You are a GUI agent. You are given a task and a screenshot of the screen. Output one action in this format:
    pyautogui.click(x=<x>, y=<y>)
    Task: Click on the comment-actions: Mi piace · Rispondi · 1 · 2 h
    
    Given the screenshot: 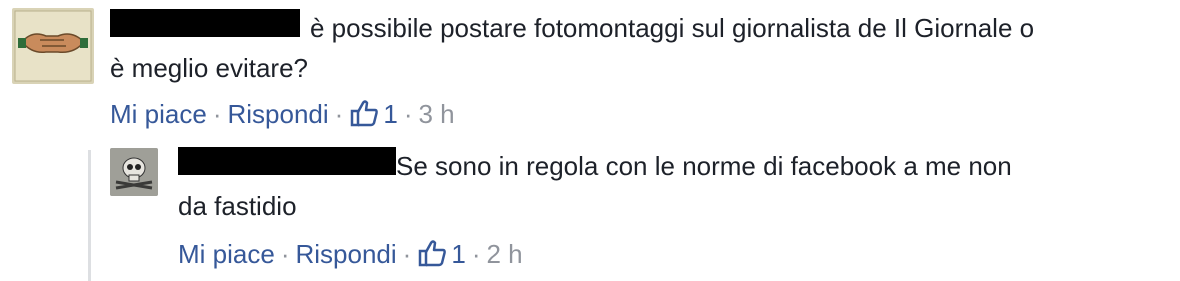 What is the action you would take?
    pyautogui.click(x=350, y=256)
    